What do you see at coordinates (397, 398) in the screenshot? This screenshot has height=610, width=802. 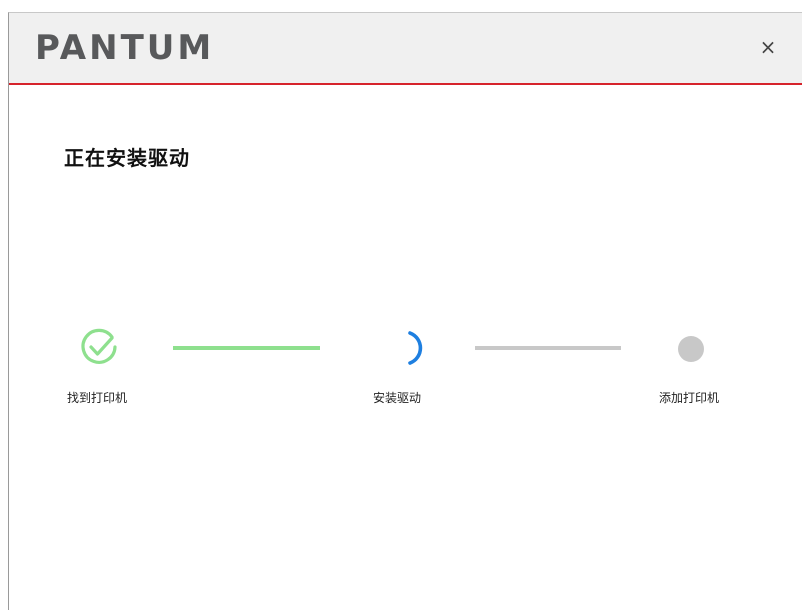 I see `step-label-install-driver: 安装驱动` at bounding box center [397, 398].